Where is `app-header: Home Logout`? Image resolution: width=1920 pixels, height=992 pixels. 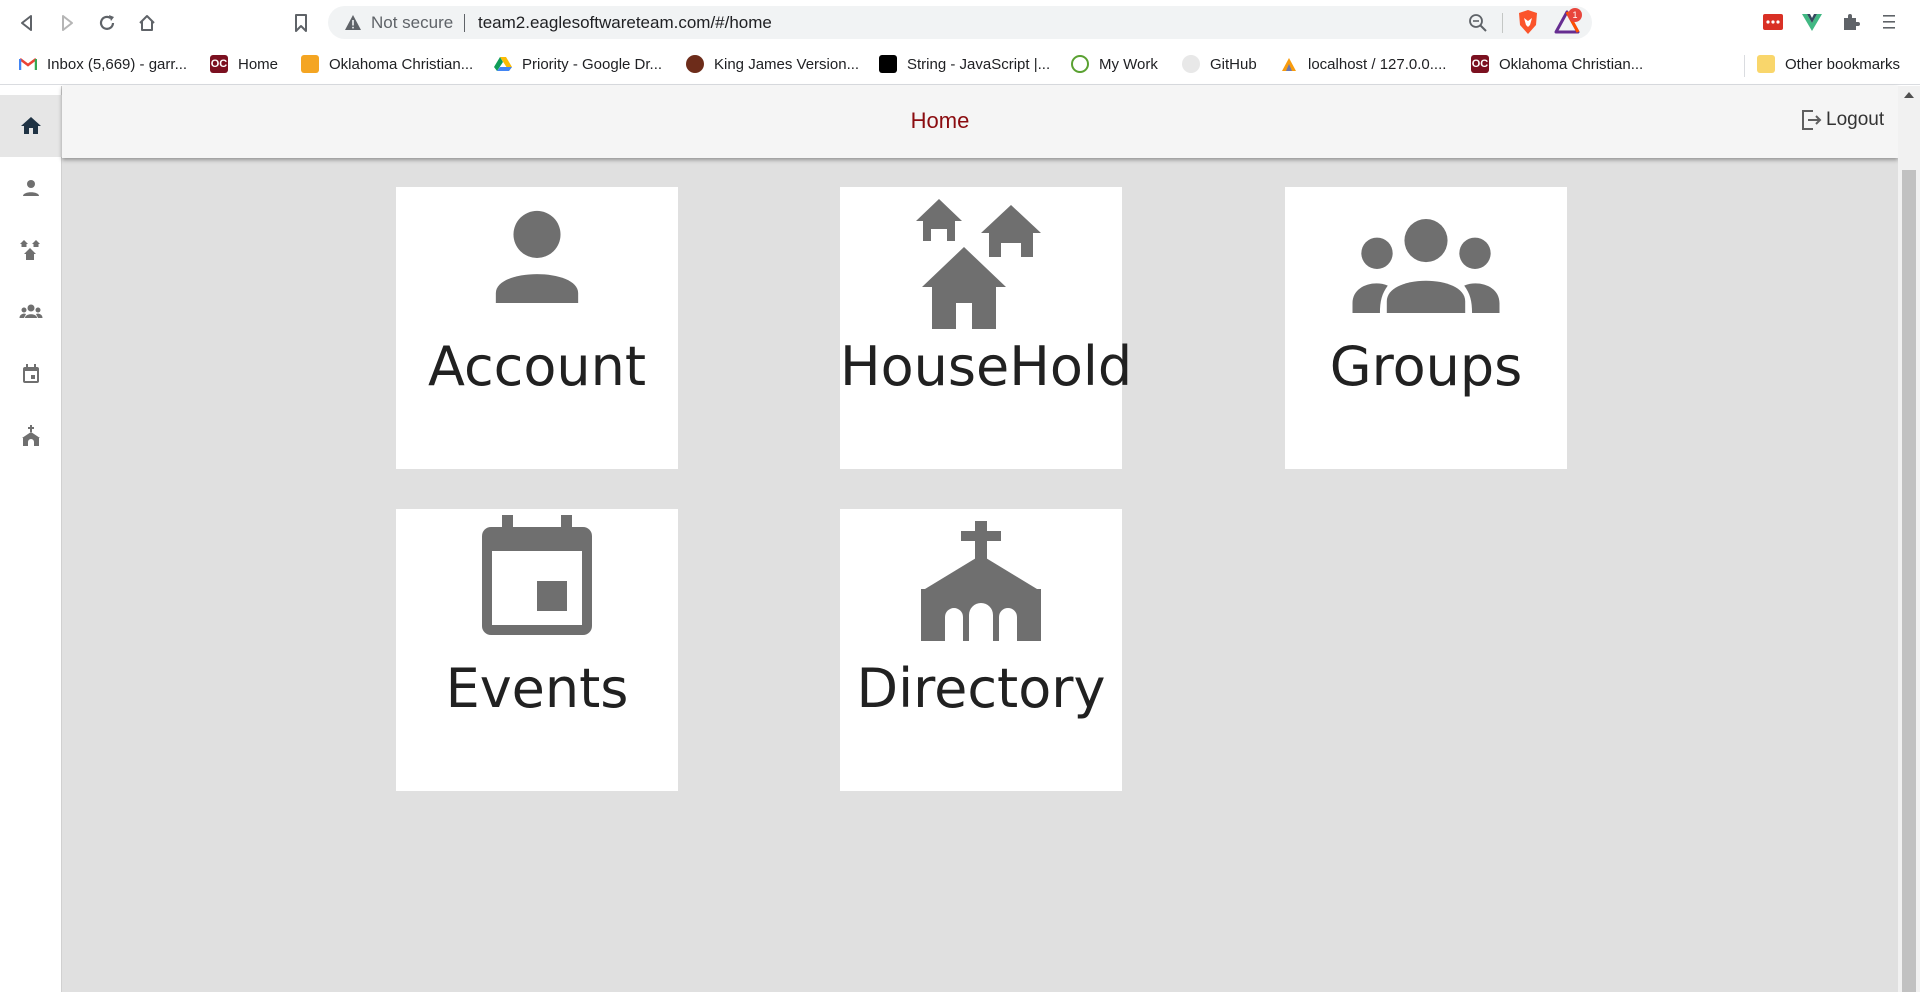 app-header: Home Logout is located at coordinates (980, 122).